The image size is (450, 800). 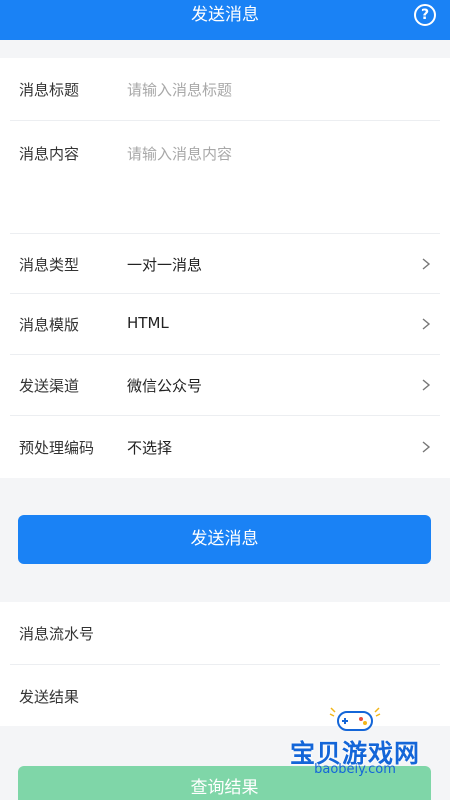 What do you see at coordinates (225, 177) in the screenshot?
I see `content-row: 消息内容 请输入消息内容` at bounding box center [225, 177].